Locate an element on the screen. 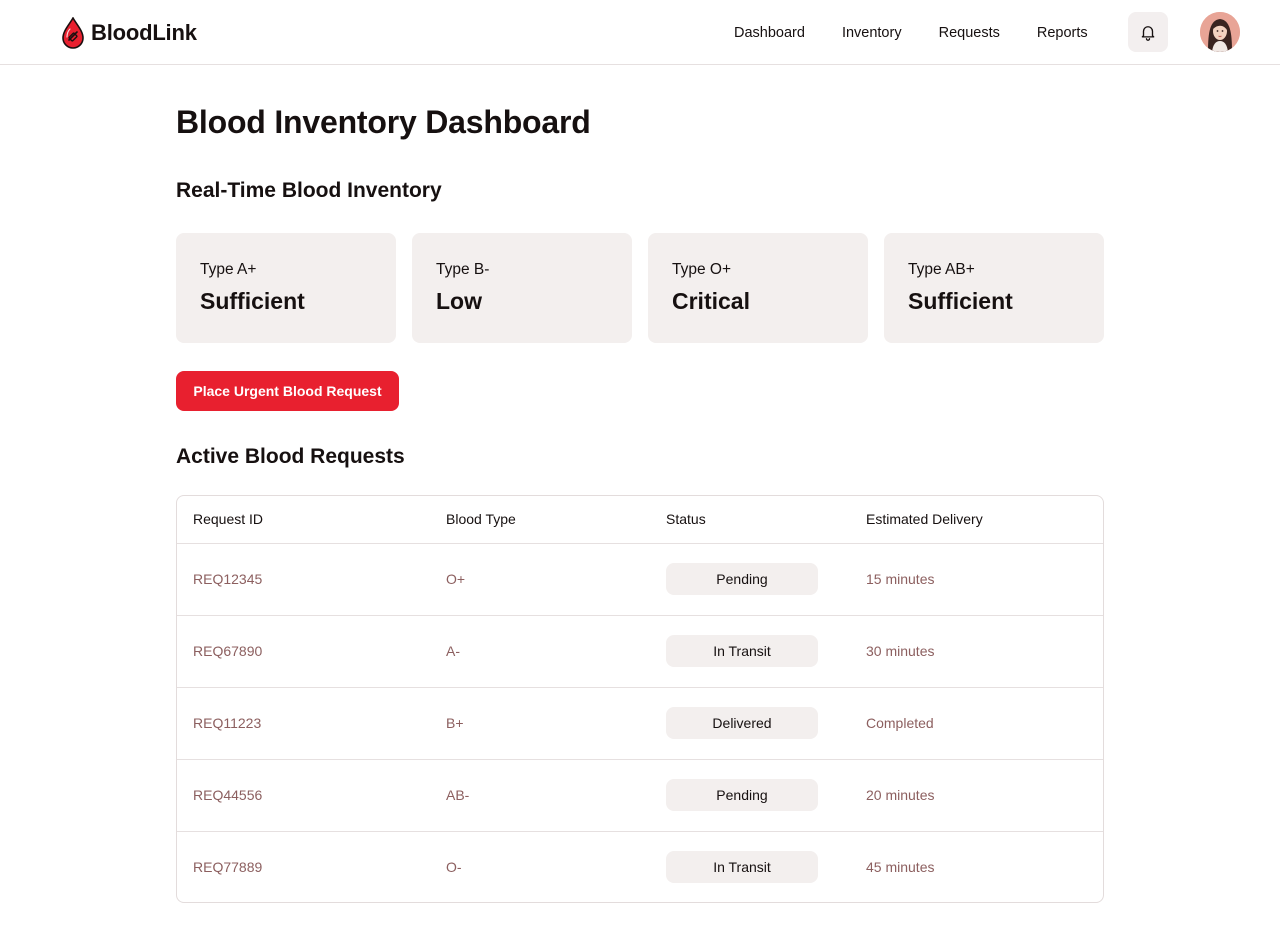  request-id-cell: REQ67890 is located at coordinates (303, 651).